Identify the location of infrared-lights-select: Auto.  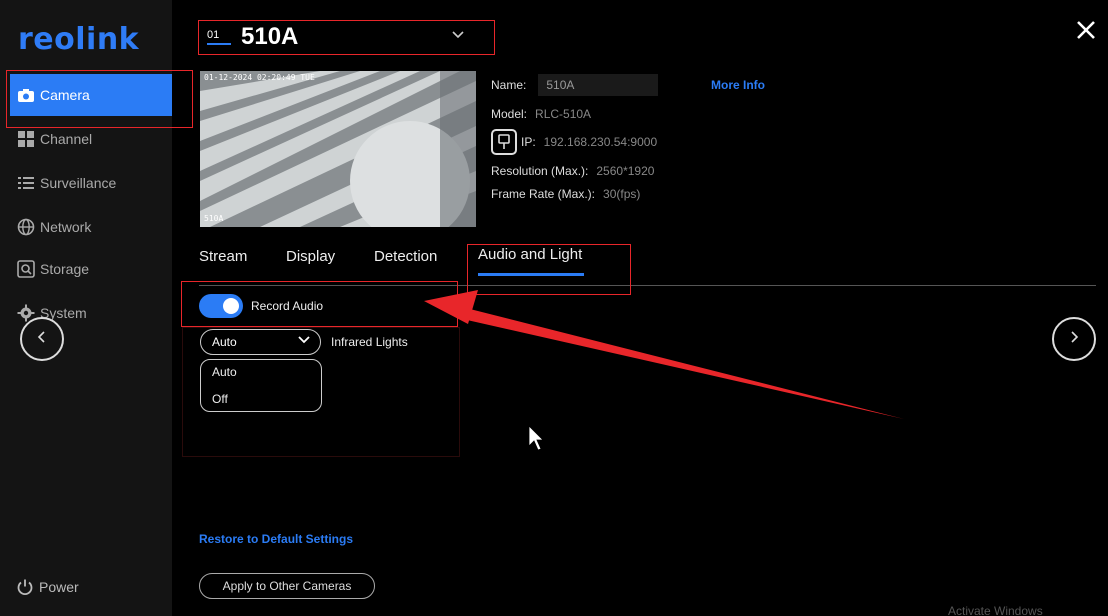
(260, 342).